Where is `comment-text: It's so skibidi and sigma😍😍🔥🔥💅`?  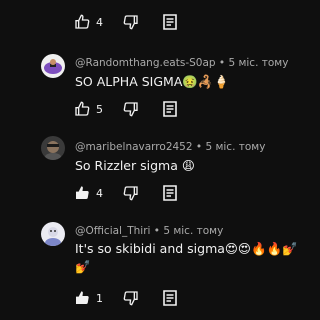 comment-text: It's so skibidi and sigma😍😍🔥🔥💅 is located at coordinates (186, 248).